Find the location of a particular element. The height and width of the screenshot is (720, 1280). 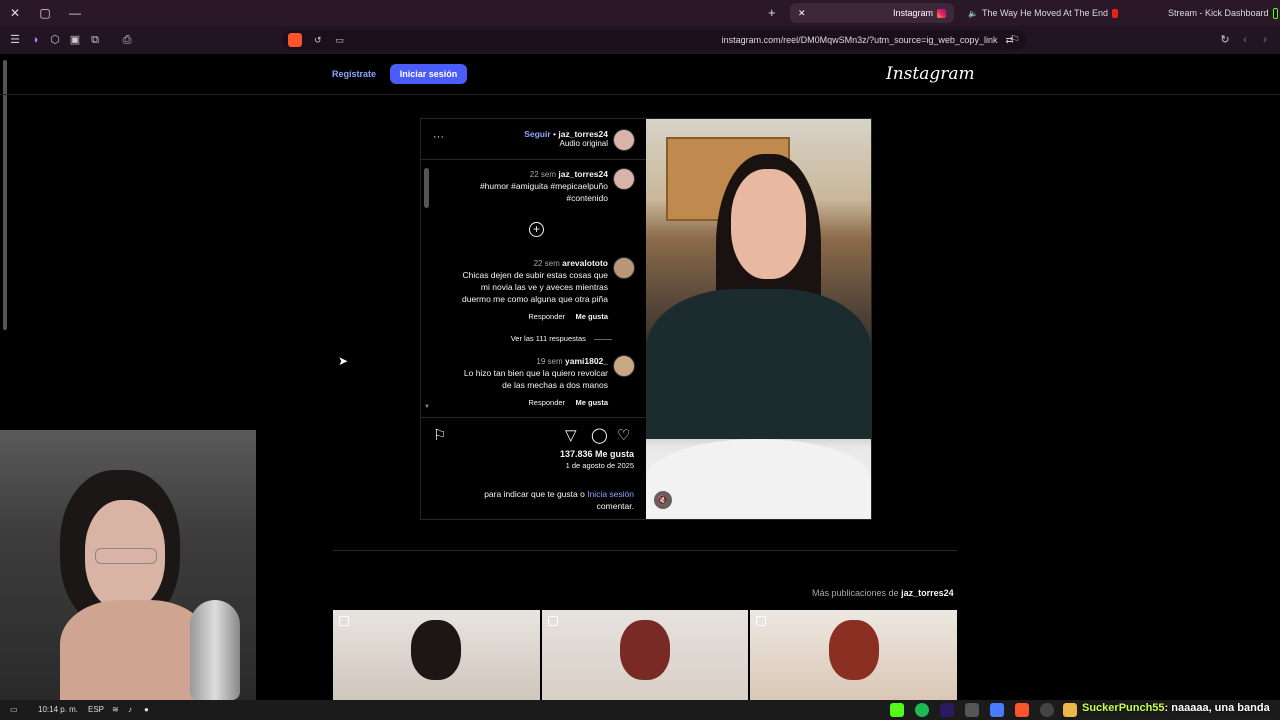

more-posts-username: jaz_torres24 is located at coordinates (927, 593).